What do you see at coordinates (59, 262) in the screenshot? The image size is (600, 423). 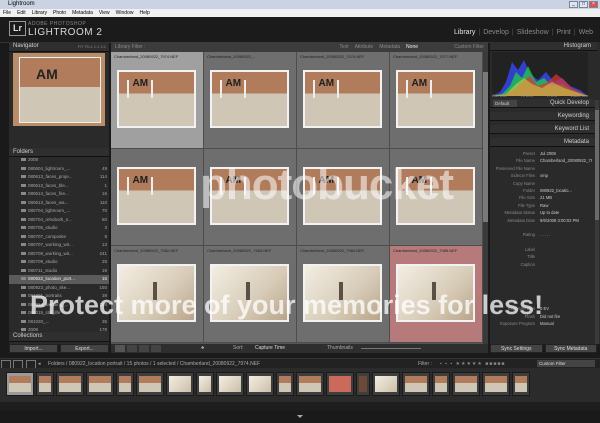 I see `folder-item: 080709_studio 25` at bounding box center [59, 262].